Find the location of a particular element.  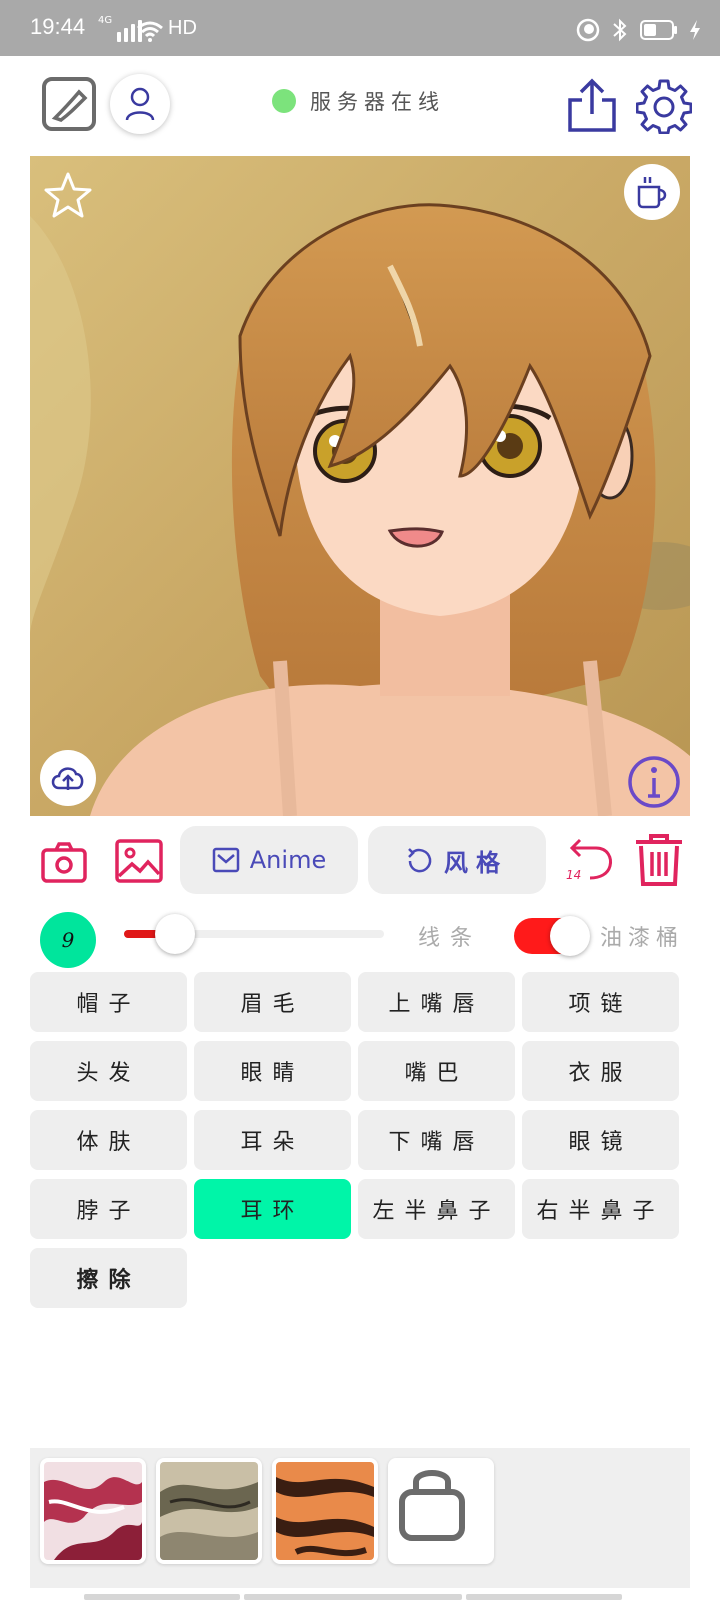

gear-icon is located at coordinates (664, 107).